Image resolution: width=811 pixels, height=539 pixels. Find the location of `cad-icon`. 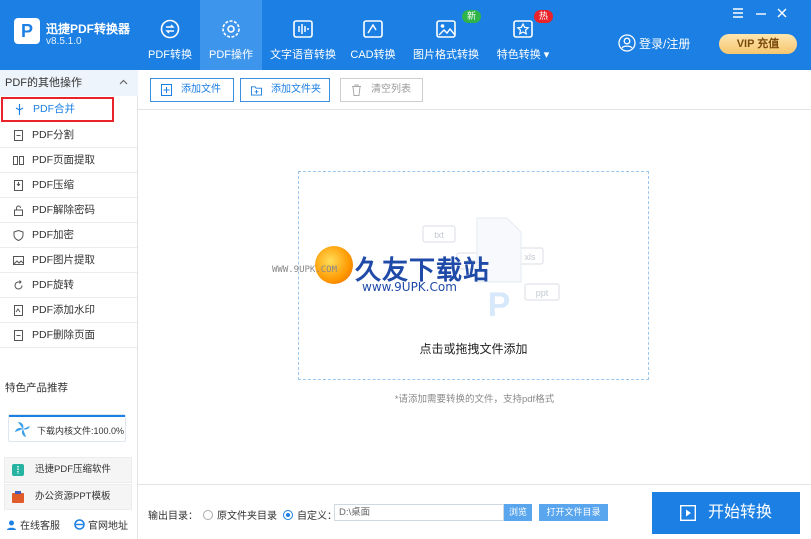

cad-icon is located at coordinates (373, 29).